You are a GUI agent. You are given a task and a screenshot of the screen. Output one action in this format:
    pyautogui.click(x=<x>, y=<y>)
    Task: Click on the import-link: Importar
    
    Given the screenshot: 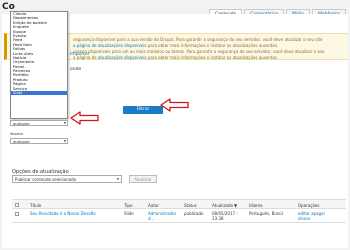 What is the action you would take?
    pyautogui.click(x=80, y=55)
    